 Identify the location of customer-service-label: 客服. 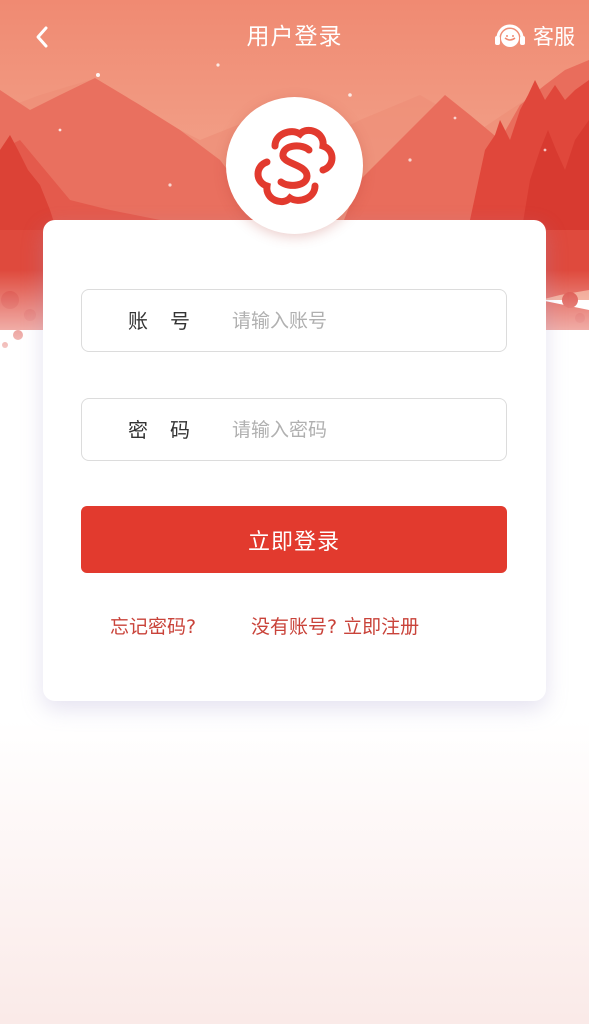
(554, 37).